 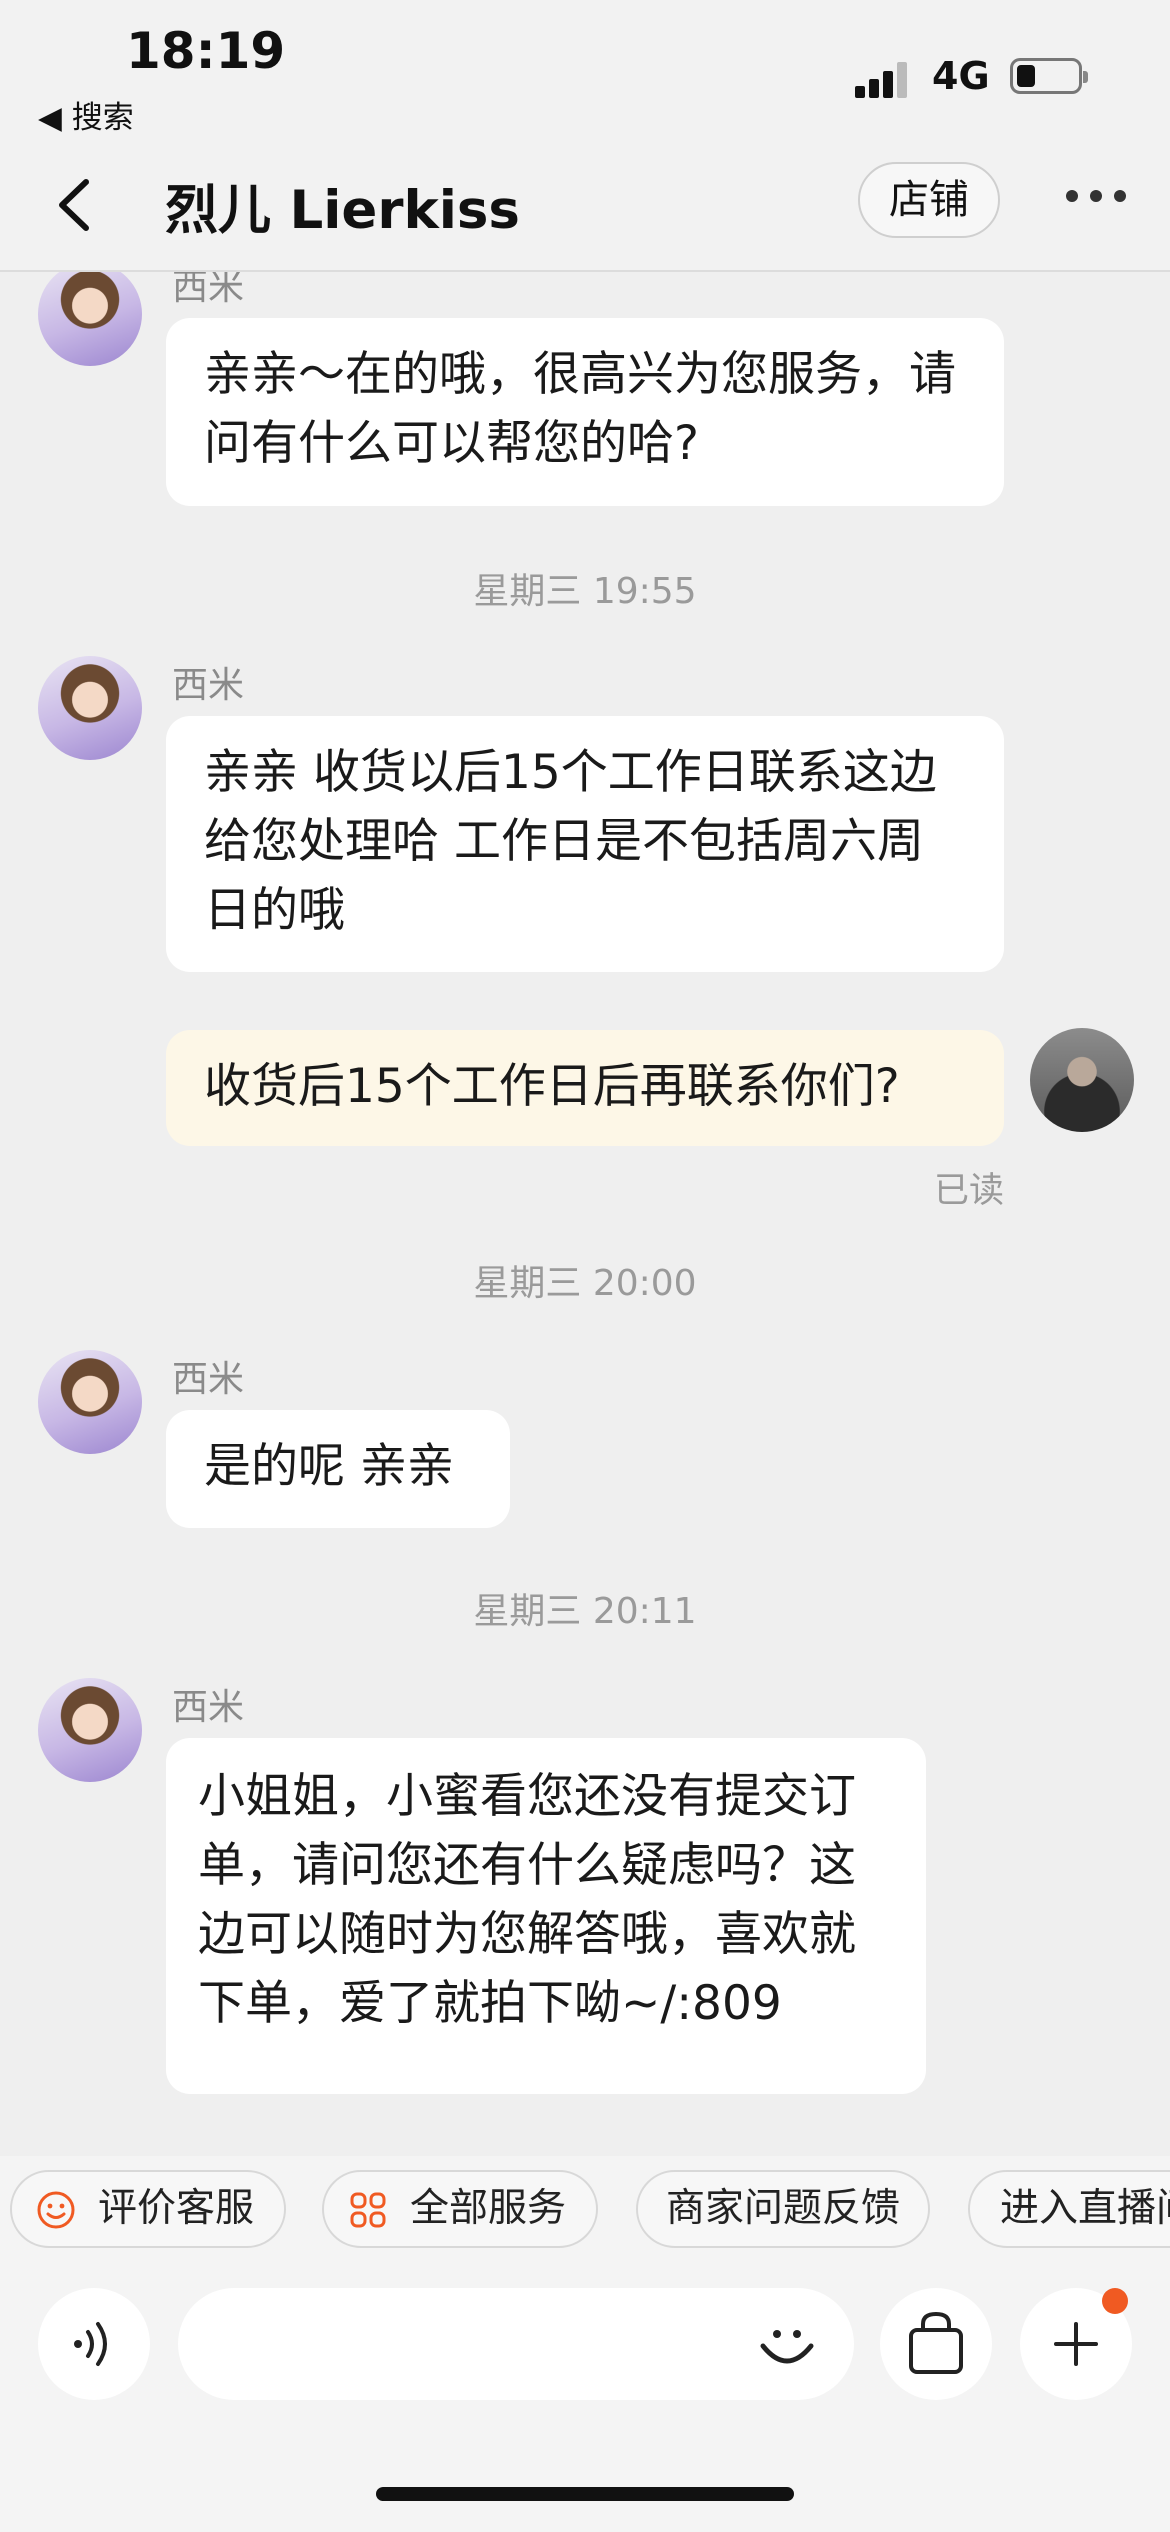 What do you see at coordinates (176, 2208) in the screenshot?
I see `chip-label: 评价客服` at bounding box center [176, 2208].